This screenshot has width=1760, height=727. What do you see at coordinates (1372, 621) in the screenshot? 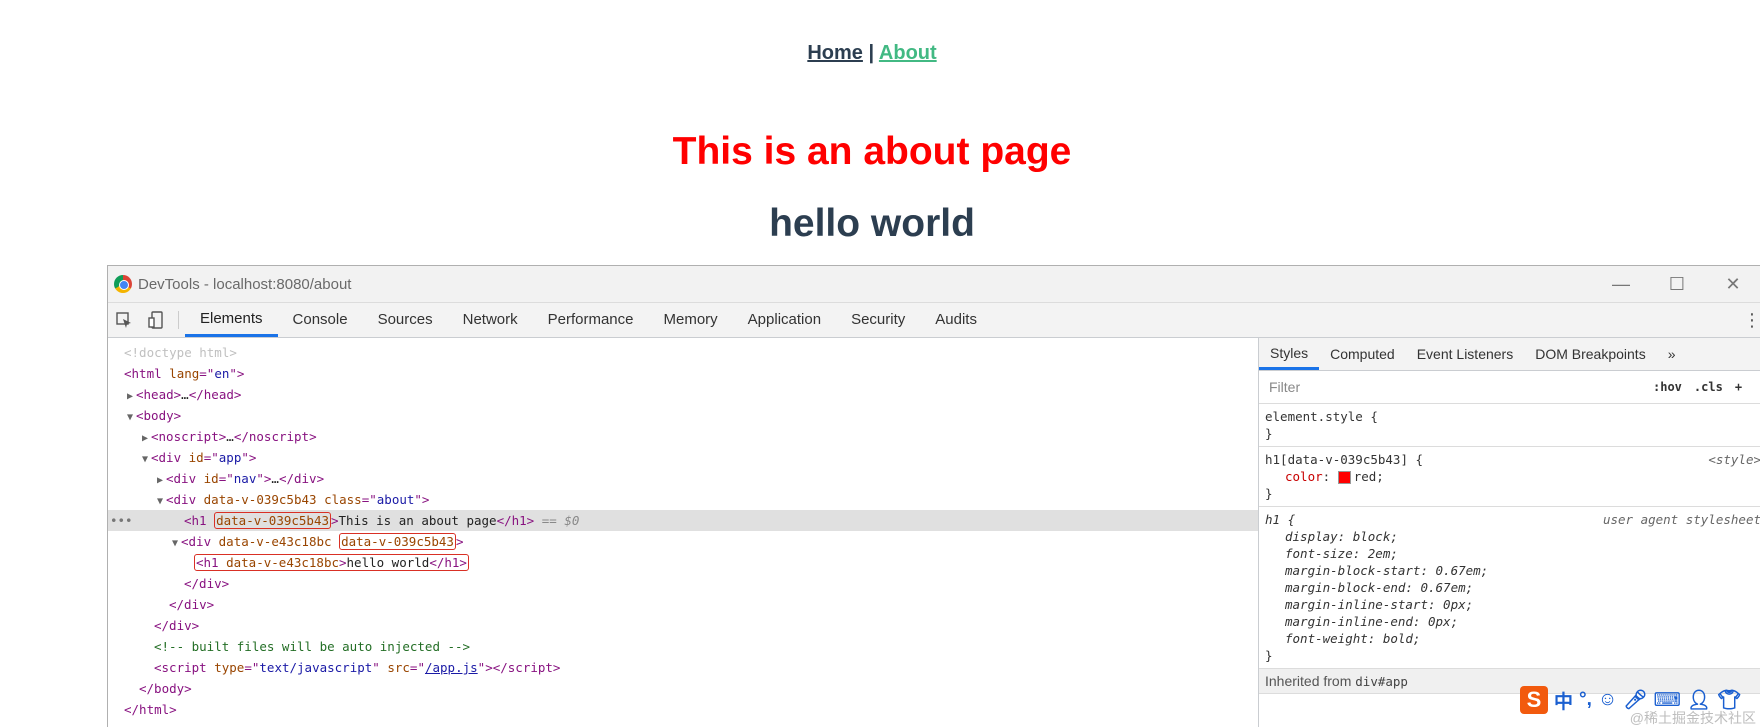
I see `ua-decl: margin-inline-end: 0px;` at bounding box center [1372, 621].